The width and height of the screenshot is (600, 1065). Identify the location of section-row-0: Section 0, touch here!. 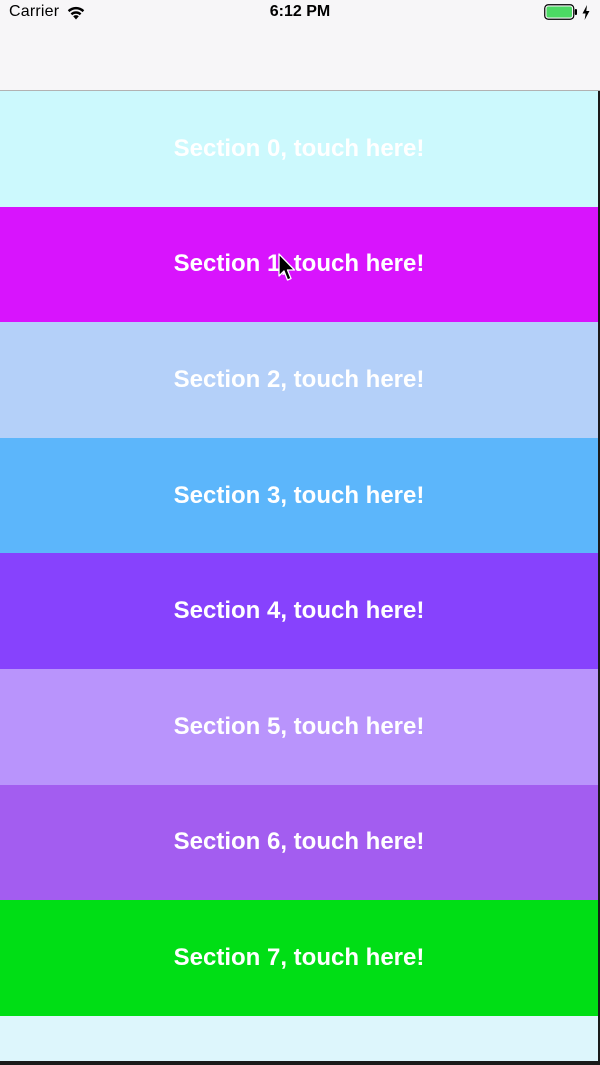
(299, 149).